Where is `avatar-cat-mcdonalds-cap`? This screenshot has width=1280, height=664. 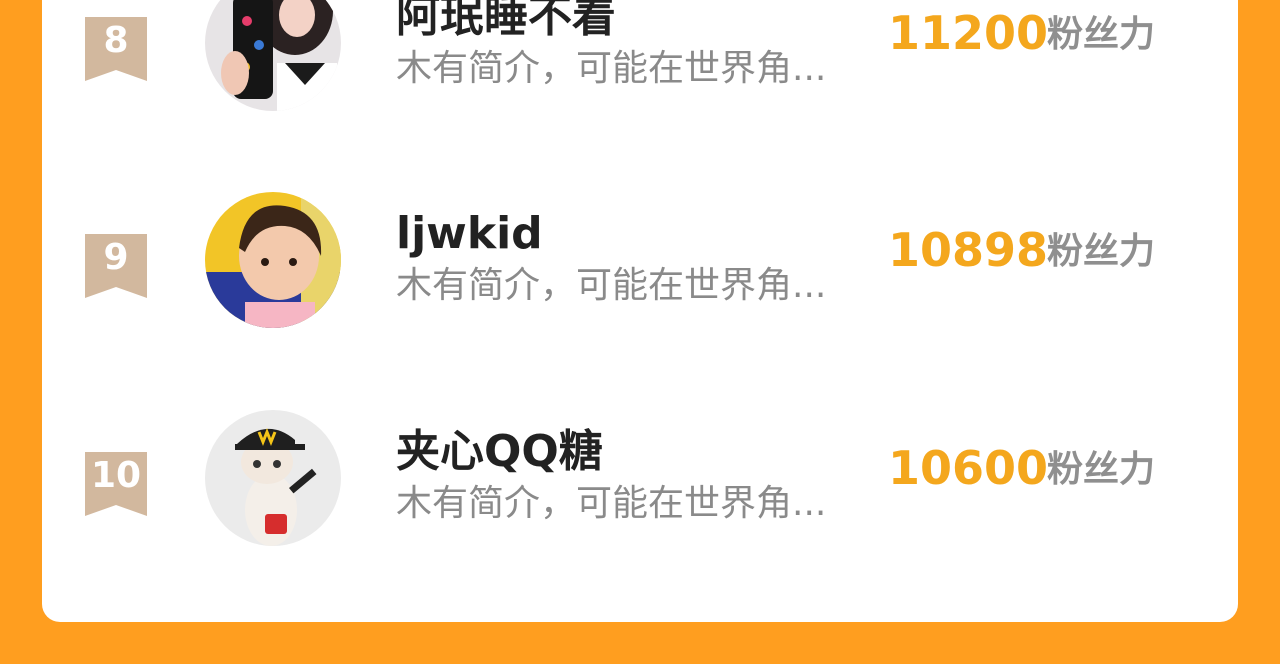
avatar-cat-mcdonalds-cap is located at coordinates (273, 478).